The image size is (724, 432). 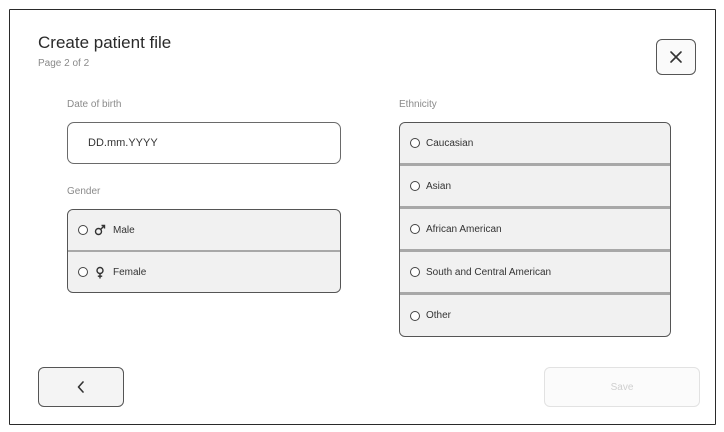 I want to click on save-button-label: Save, so click(x=622, y=387).